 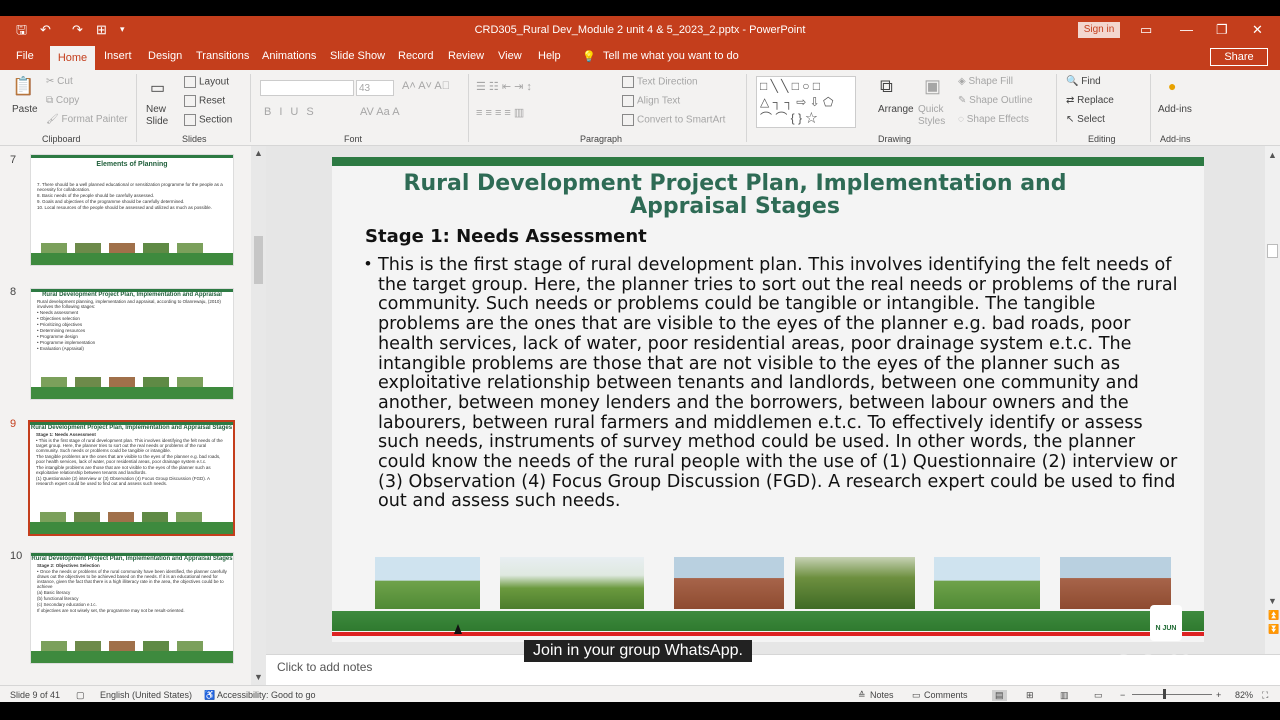 I want to click on university-logo: N JUN, so click(x=1166, y=623).